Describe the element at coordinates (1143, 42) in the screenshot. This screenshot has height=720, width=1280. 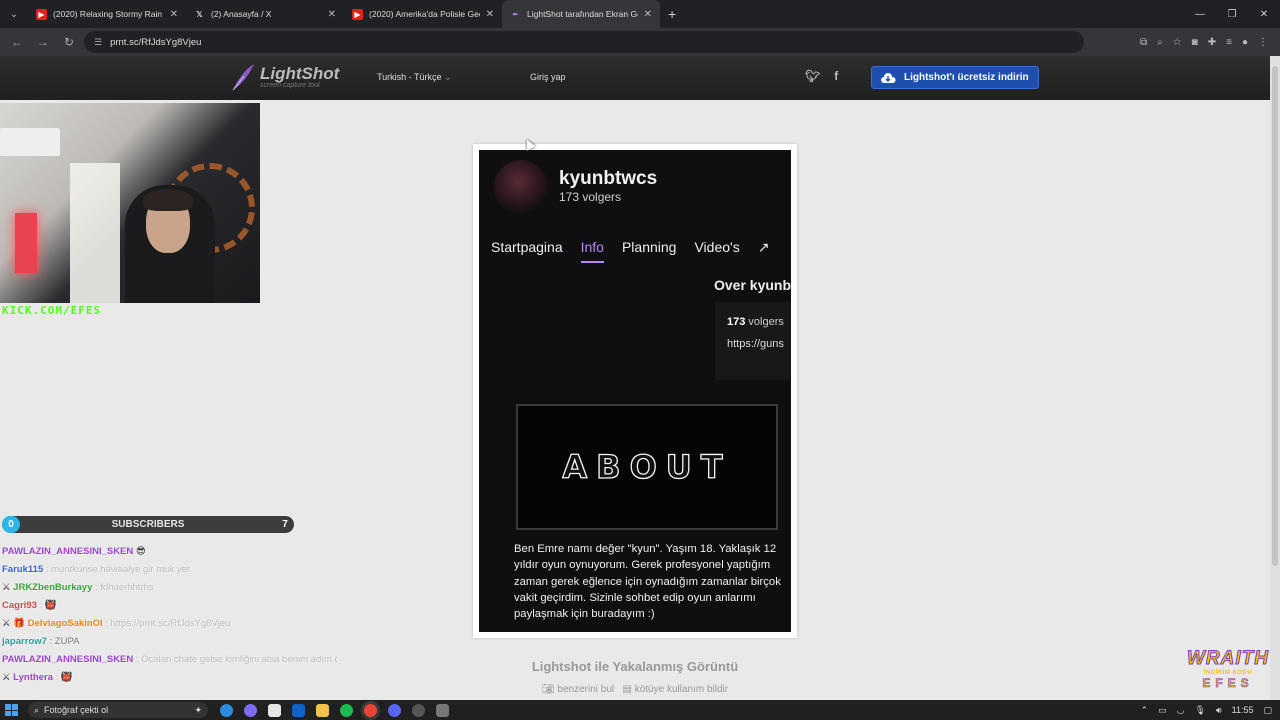
I see `install-app-icon: ⧉` at that location.